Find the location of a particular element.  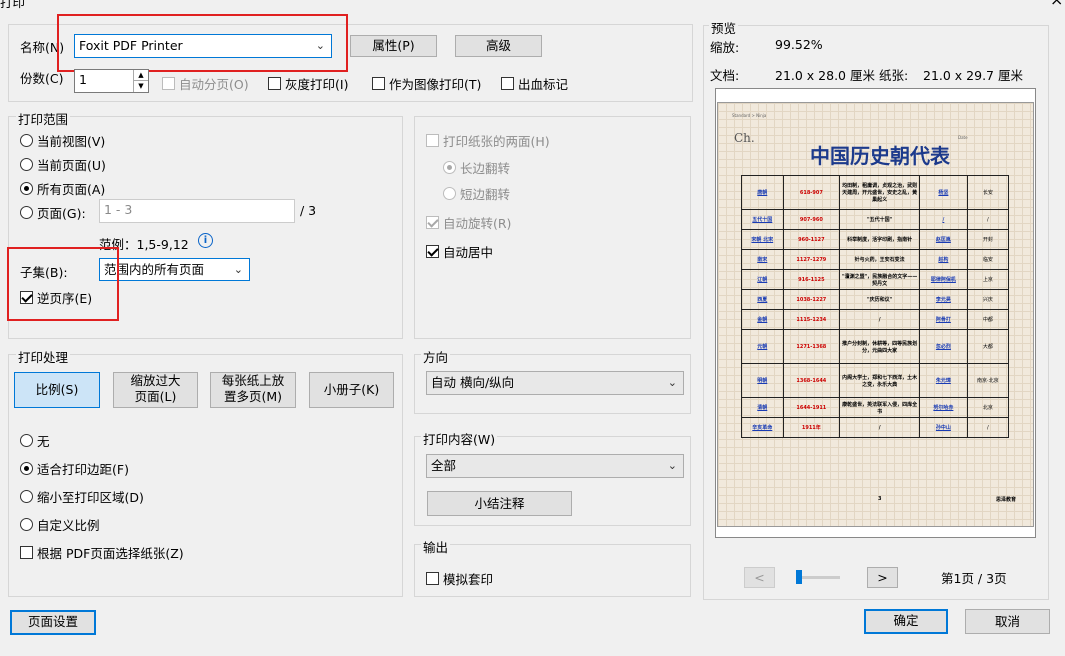

close-icon: × is located at coordinates (1057, 4).